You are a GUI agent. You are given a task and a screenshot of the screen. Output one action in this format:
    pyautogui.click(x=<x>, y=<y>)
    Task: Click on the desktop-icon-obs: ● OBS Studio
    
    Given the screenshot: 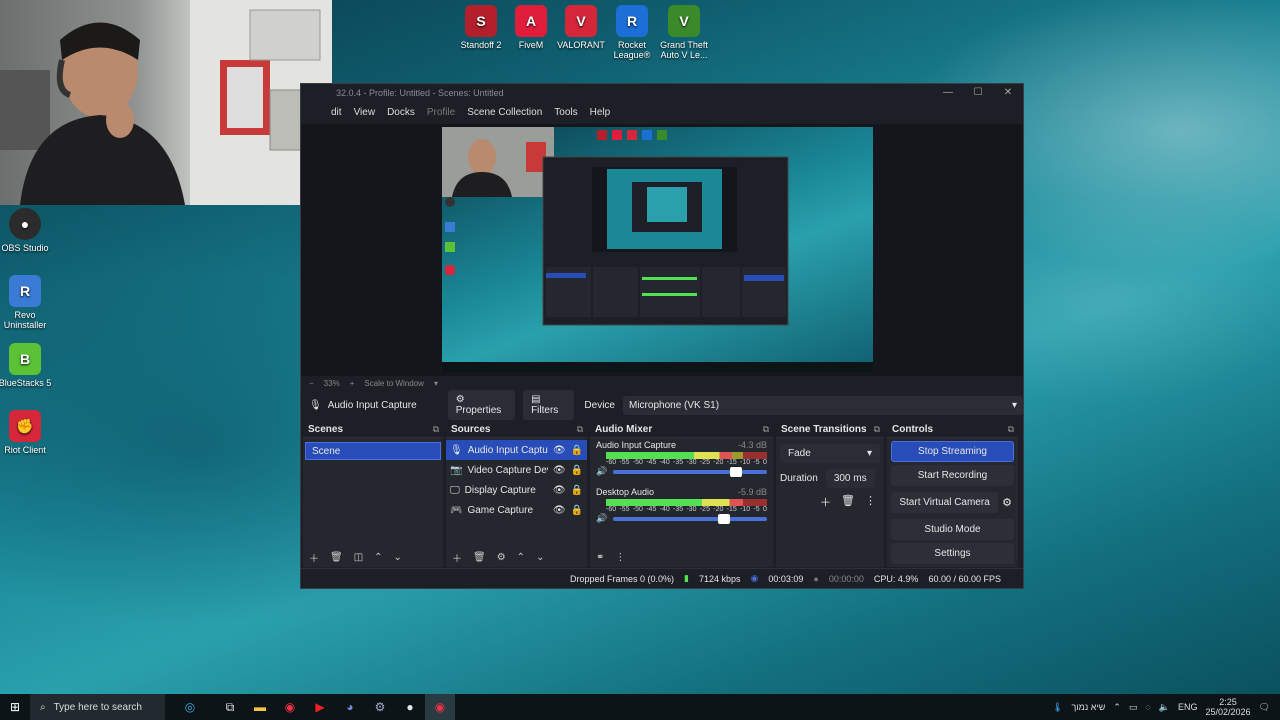 What is the action you would take?
    pyautogui.click(x=27, y=230)
    